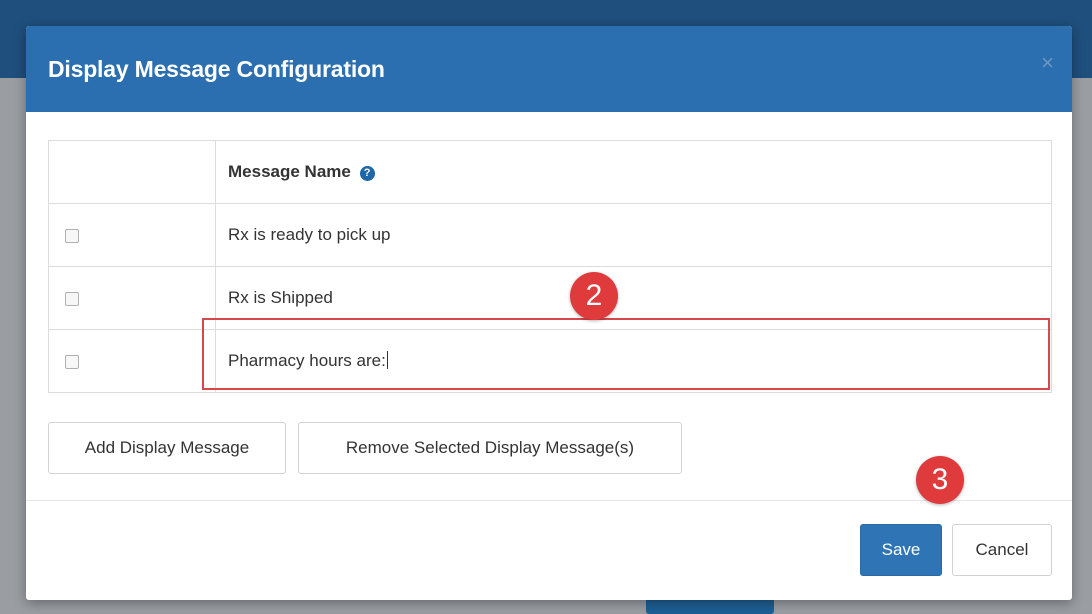  I want to click on remove-selected-messages-button: Remove Selected Display Message(s), so click(490, 448).